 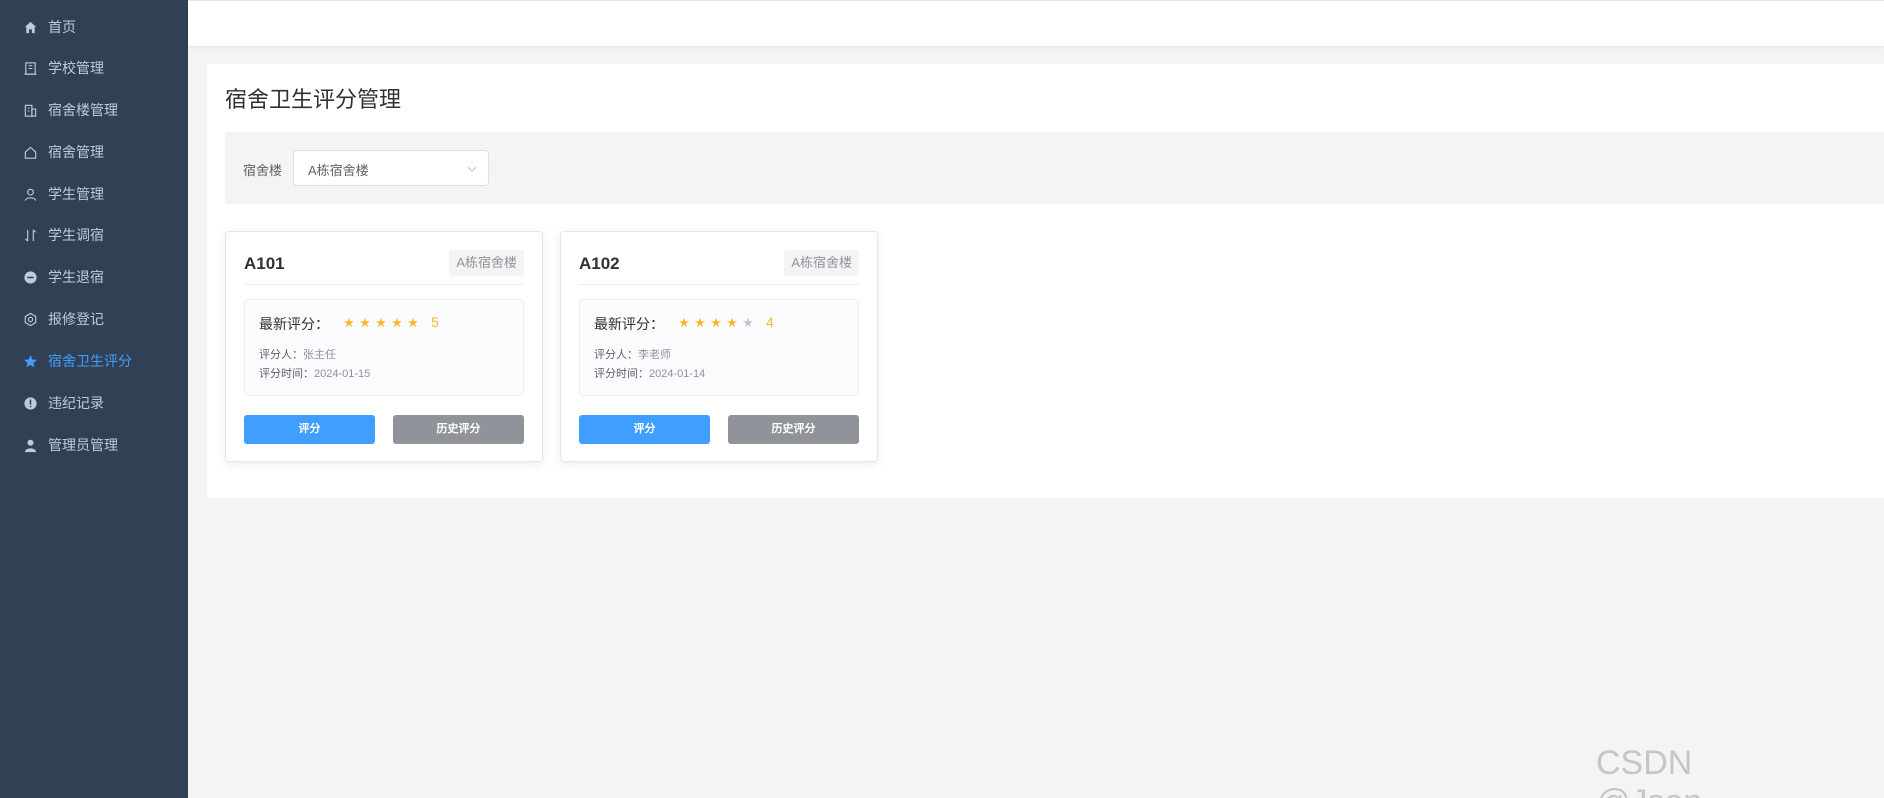 I want to click on page-title: 宿舍卫生评分管理, so click(x=313, y=99).